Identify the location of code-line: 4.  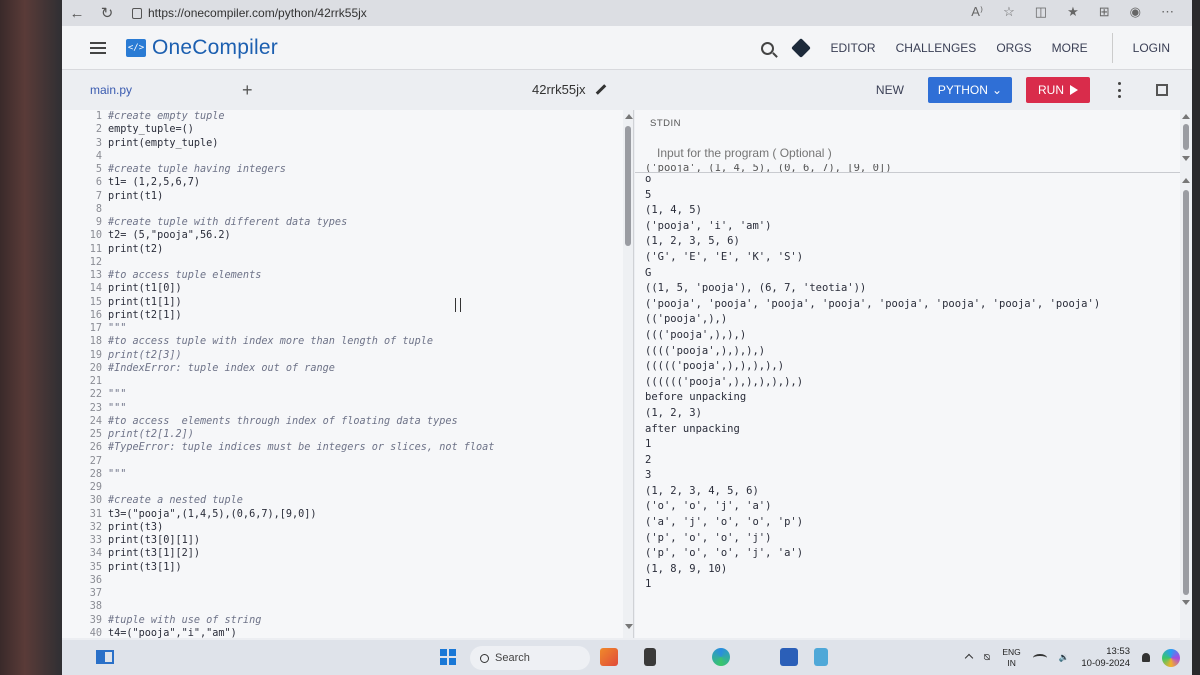
(347, 156).